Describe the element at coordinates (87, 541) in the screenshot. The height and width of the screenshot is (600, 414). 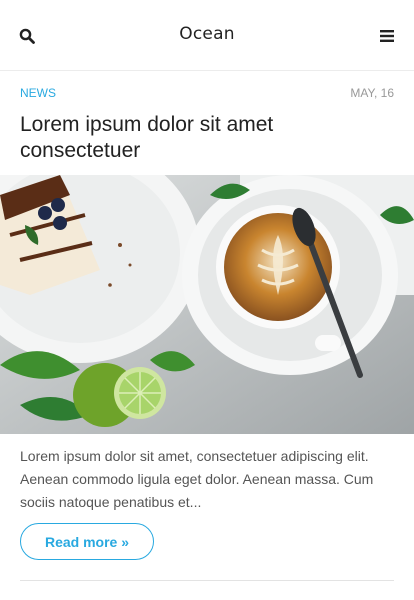
I see `read-more-button: Read more »` at that location.